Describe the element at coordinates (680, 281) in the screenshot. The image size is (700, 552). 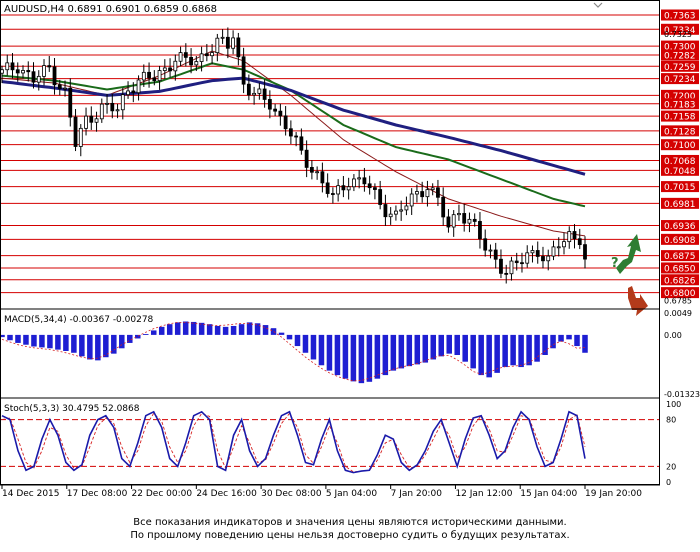
I see `price-axis-label: 0.6826` at that location.